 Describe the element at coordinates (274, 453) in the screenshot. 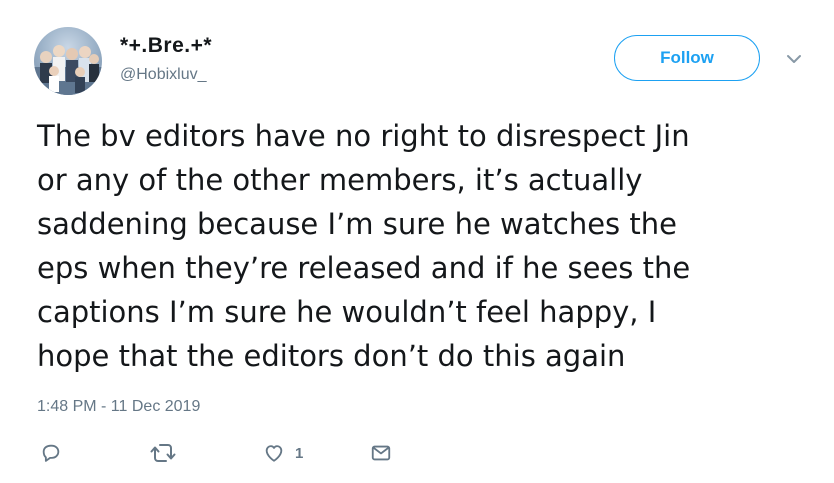

I see `heart-icon` at that location.